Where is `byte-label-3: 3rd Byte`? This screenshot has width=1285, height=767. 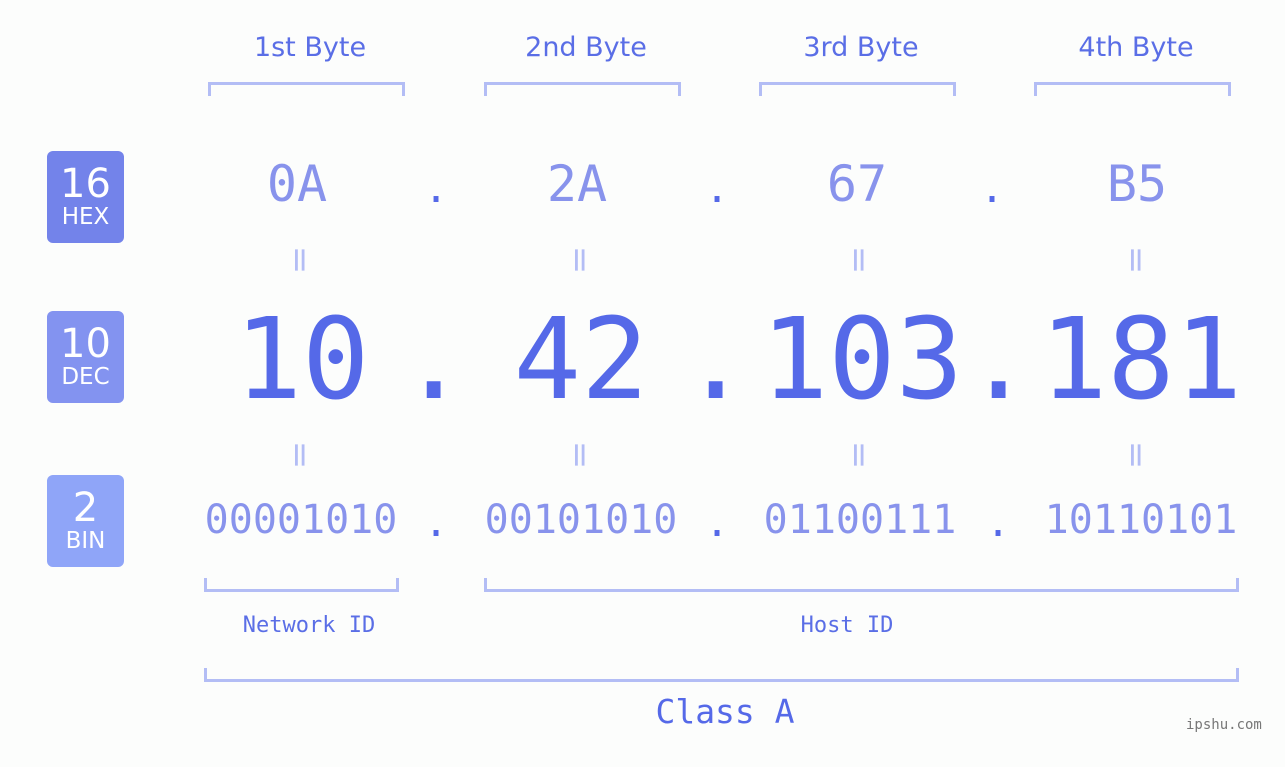
byte-label-3: 3rd Byte is located at coordinates (861, 47).